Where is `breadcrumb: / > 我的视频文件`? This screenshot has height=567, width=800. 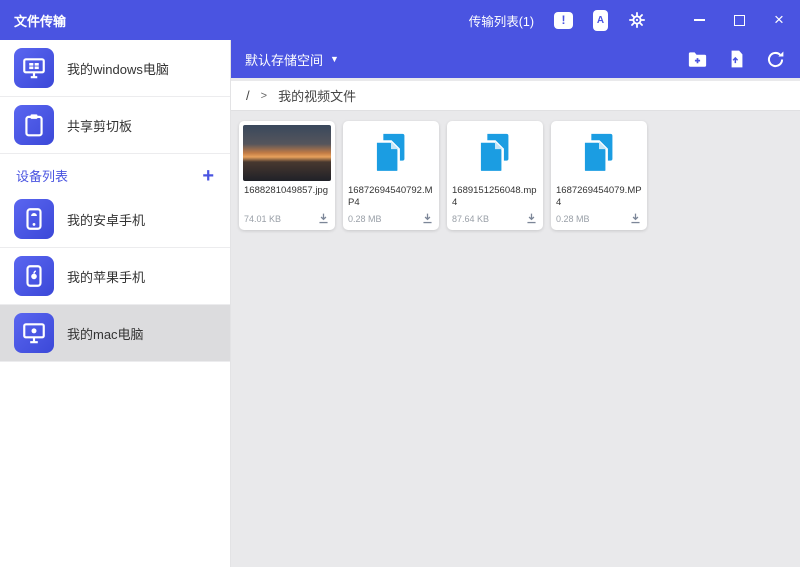 breadcrumb: / > 我的视频文件 is located at coordinates (515, 96).